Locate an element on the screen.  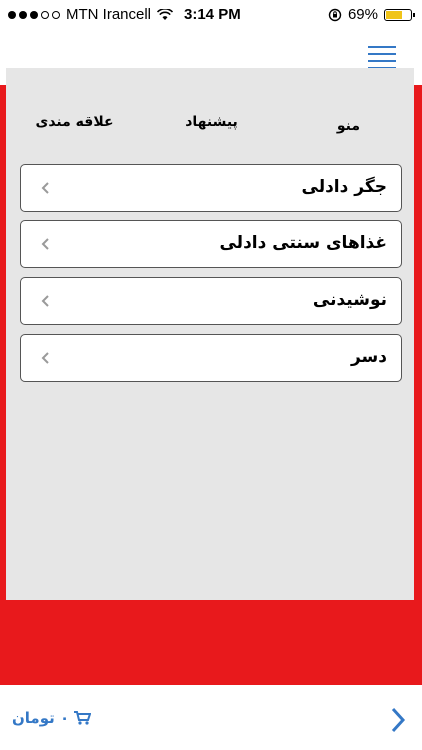
tab-menu: منو is located at coordinates (348, 125).